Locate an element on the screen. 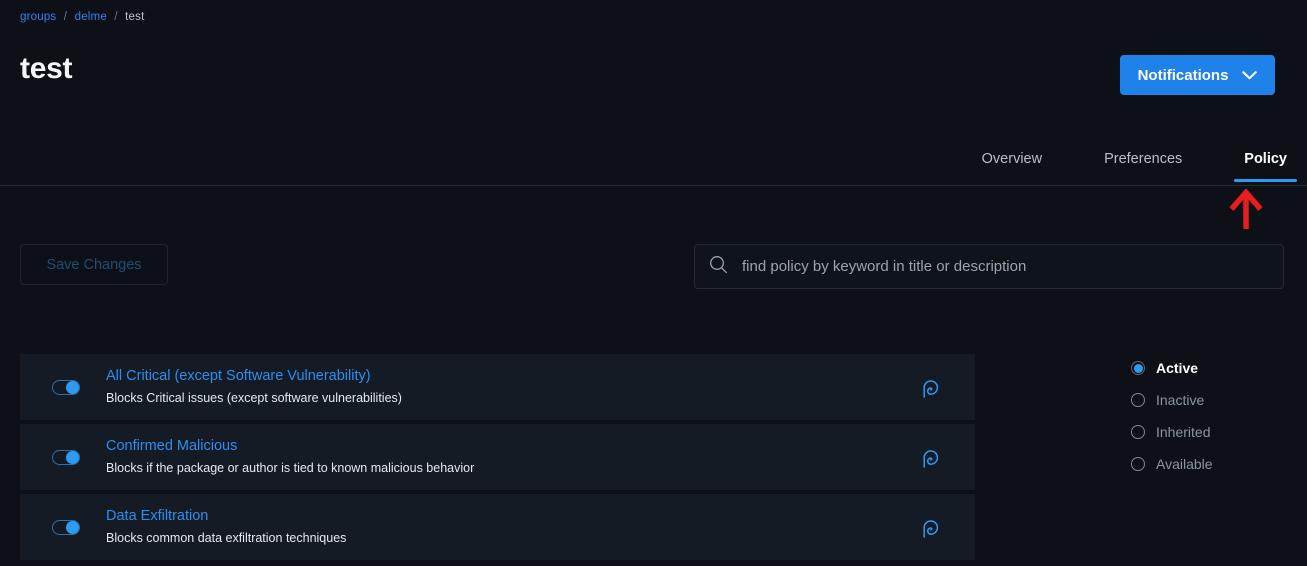 The width and height of the screenshot is (1307, 566). notifications-button: Notifications is located at coordinates (1197, 75).